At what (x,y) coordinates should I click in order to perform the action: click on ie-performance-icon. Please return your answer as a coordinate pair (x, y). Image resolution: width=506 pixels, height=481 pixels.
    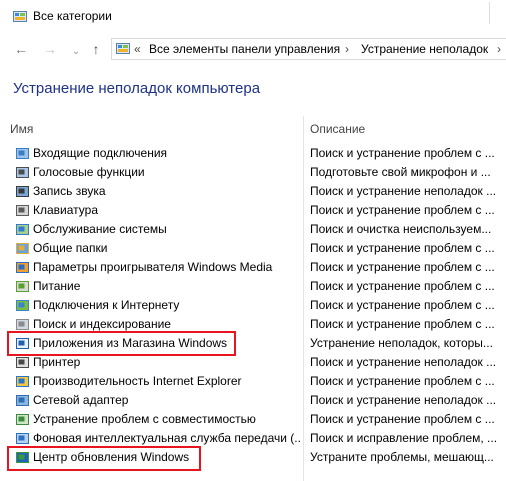
    Looking at the image, I should click on (22, 381).